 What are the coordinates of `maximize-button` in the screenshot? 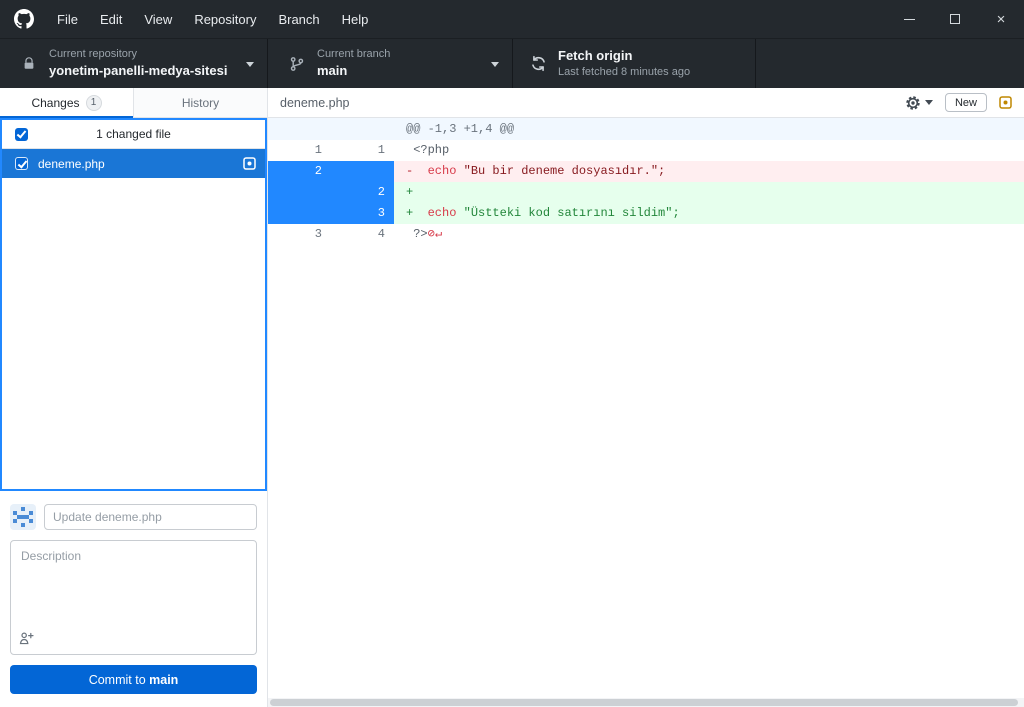 It's located at (955, 19).